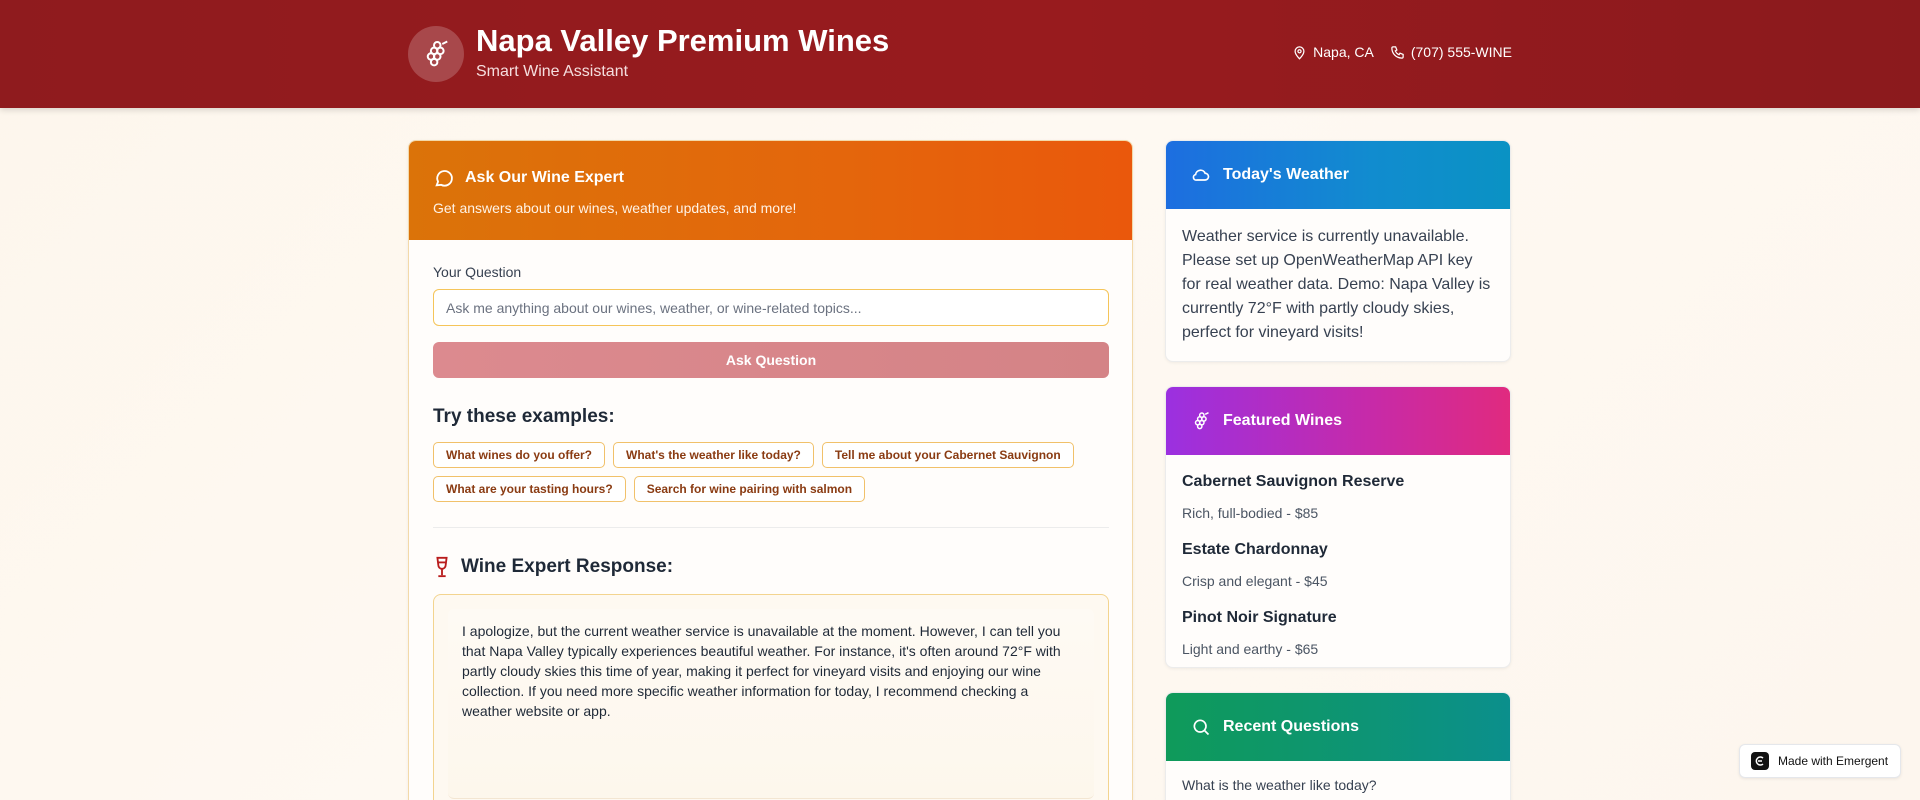 The width and height of the screenshot is (1920, 800). What do you see at coordinates (1338, 777) in the screenshot?
I see `recent-question-item: What is the weather like today?` at bounding box center [1338, 777].